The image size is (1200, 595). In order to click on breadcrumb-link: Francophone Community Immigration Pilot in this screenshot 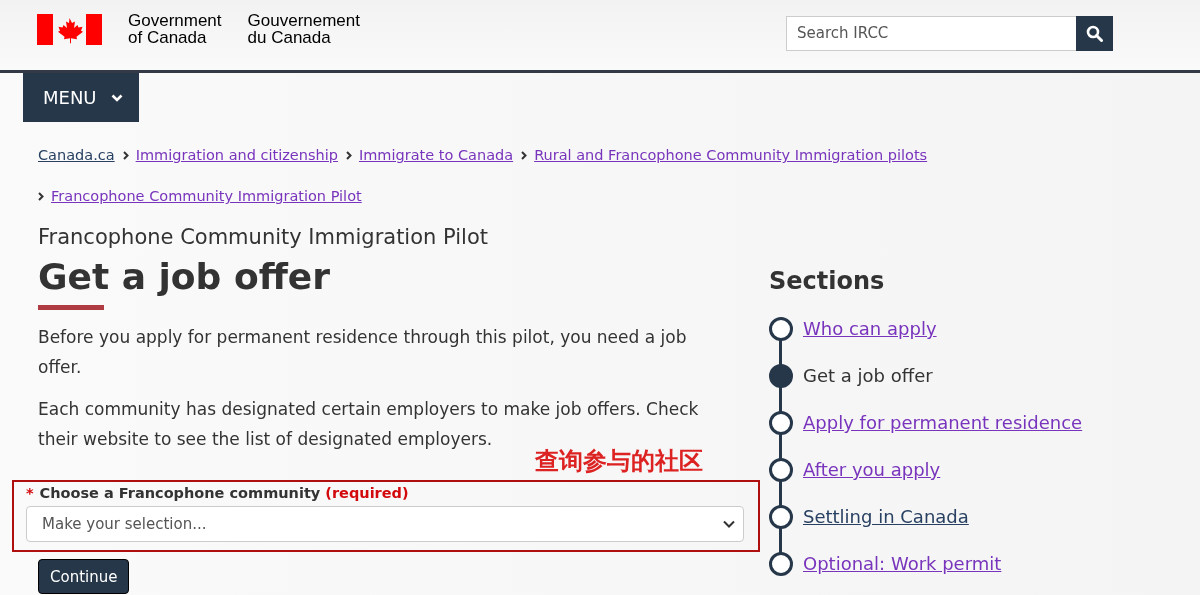, I will do `click(206, 196)`.